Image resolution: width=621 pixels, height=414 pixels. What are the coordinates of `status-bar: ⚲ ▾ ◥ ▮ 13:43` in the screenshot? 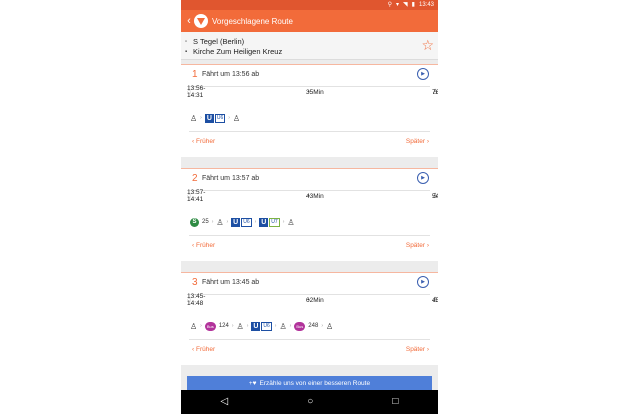 It's located at (309, 5).